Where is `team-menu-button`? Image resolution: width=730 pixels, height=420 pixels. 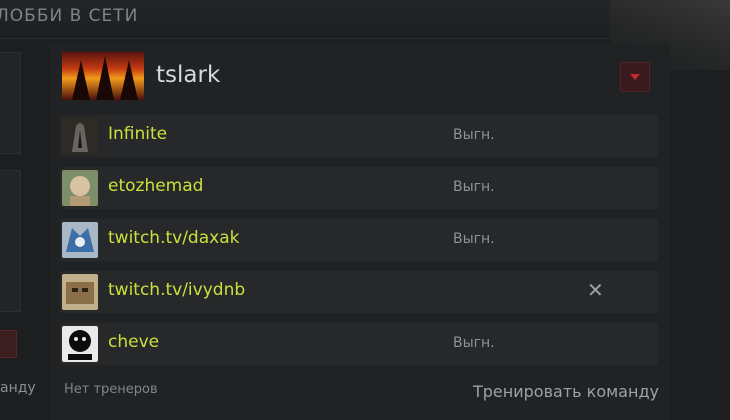
team-menu-button is located at coordinates (635, 77).